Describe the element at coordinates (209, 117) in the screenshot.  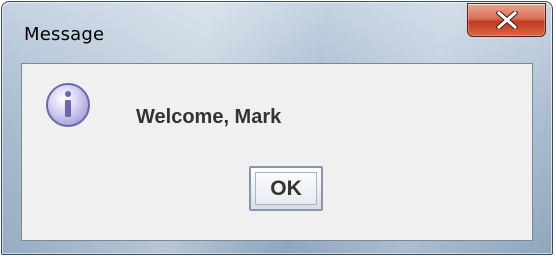
I see `message-text: Welcome, Mark` at that location.